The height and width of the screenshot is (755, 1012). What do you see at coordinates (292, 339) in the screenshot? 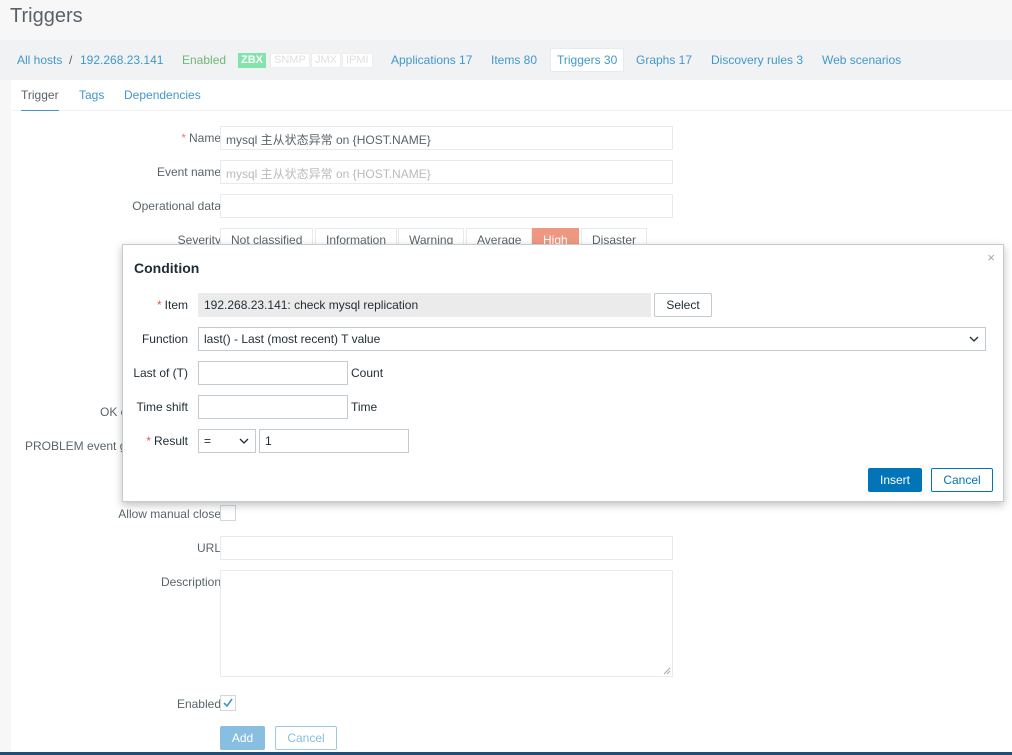
I see `function-value: last() - Last (most recent) T value` at bounding box center [292, 339].